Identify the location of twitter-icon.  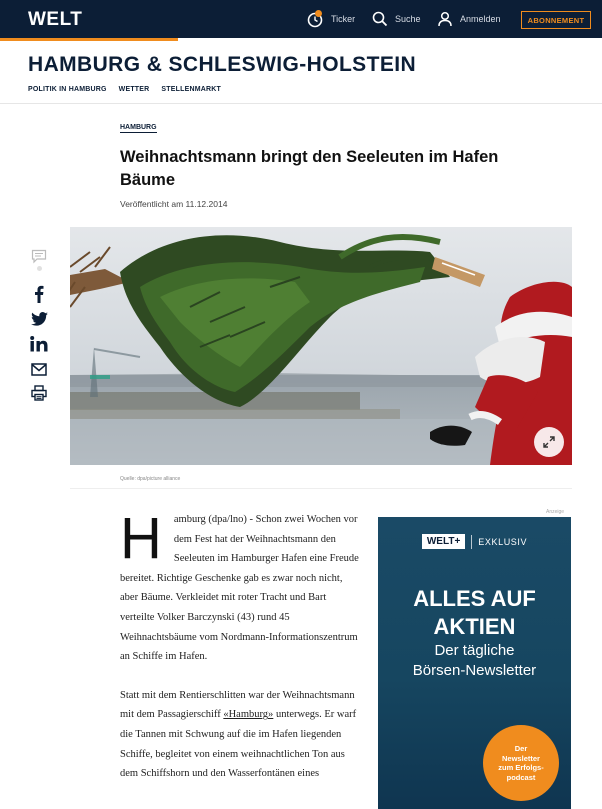
(39, 319).